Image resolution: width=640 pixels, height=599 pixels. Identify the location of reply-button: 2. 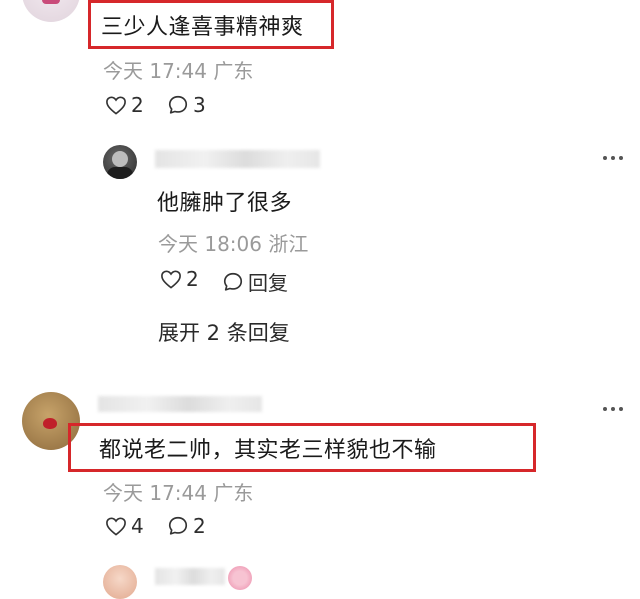
(186, 526).